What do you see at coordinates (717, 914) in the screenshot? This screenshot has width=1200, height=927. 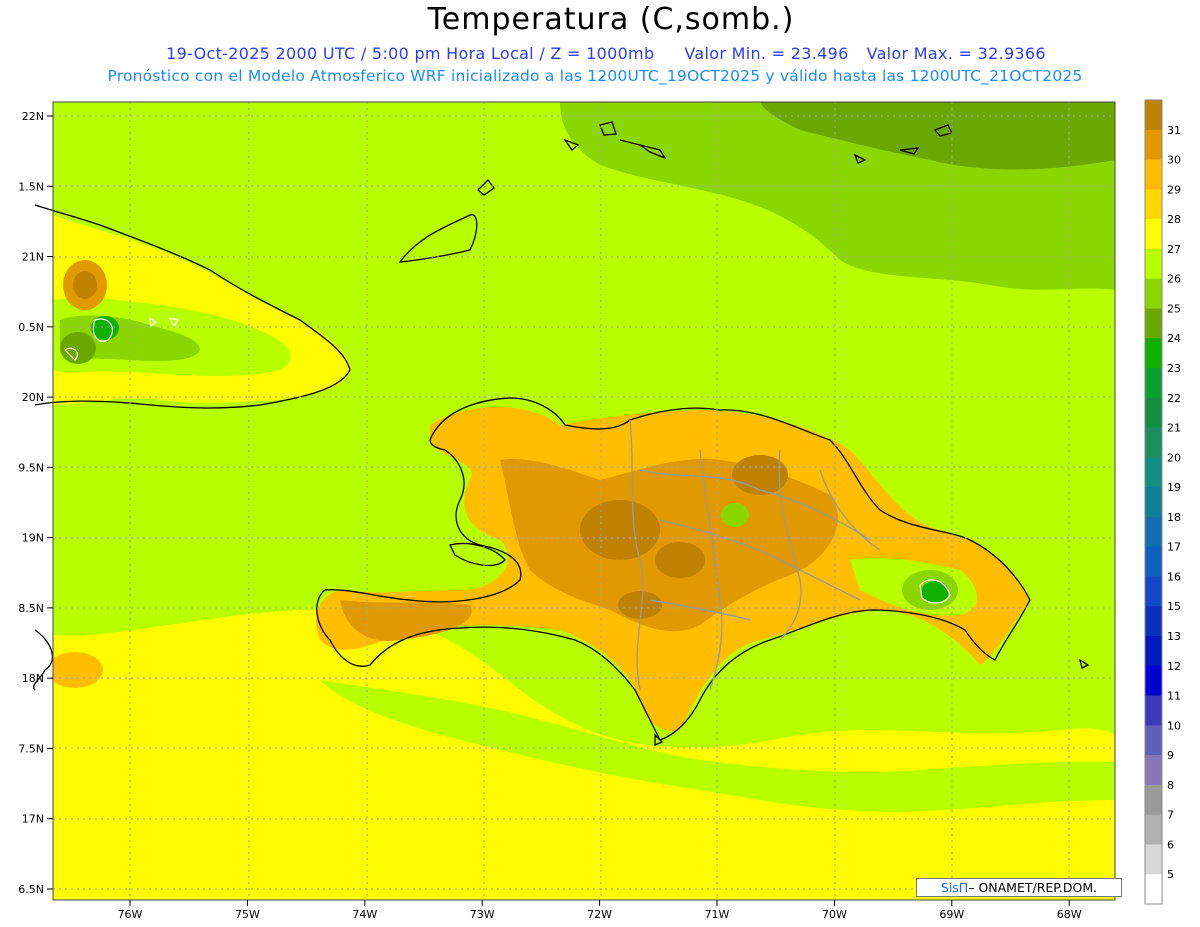 I see `lon-tick-label: 71W` at bounding box center [717, 914].